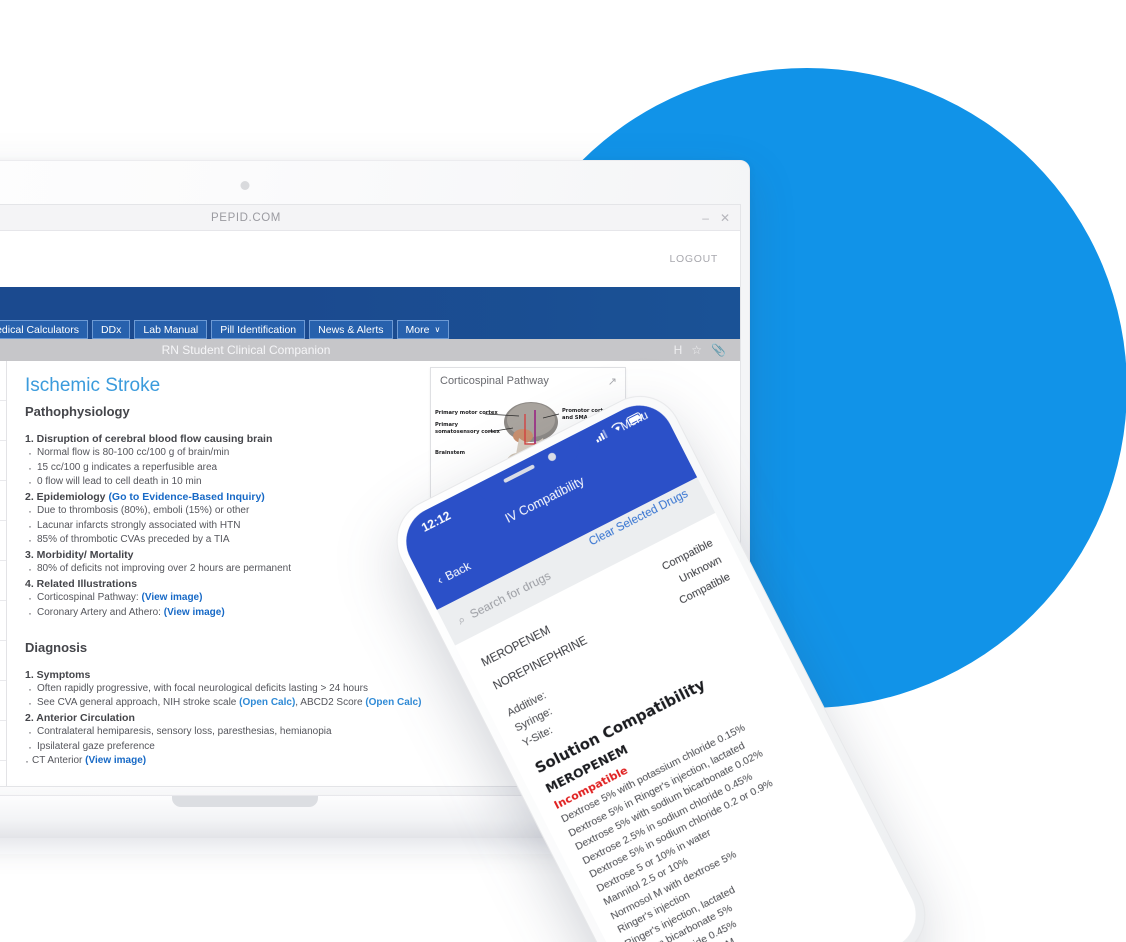 This screenshot has height=942, width=1126. Describe the element at coordinates (246, 217) in the screenshot. I see `browser-title: PEPID.COM` at that location.